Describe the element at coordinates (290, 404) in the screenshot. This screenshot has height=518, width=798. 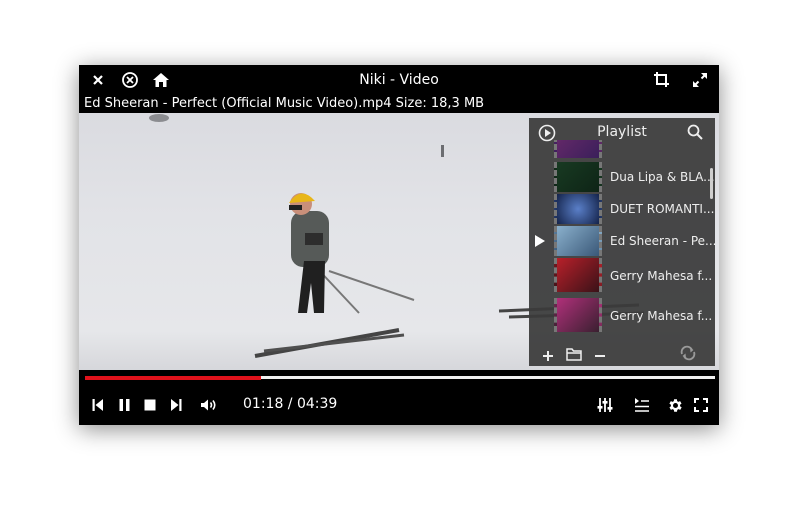
I see `time-display: 01:18 / 04:39` at that location.